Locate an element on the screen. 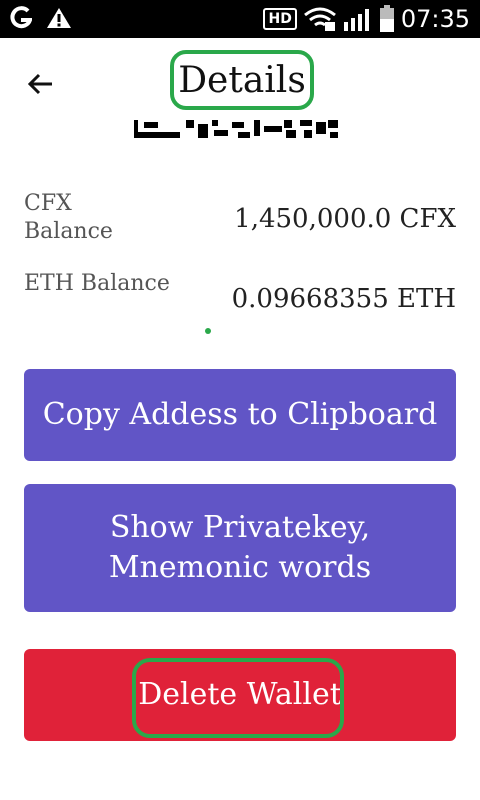  arrow-left-icon is located at coordinates (39, 84).